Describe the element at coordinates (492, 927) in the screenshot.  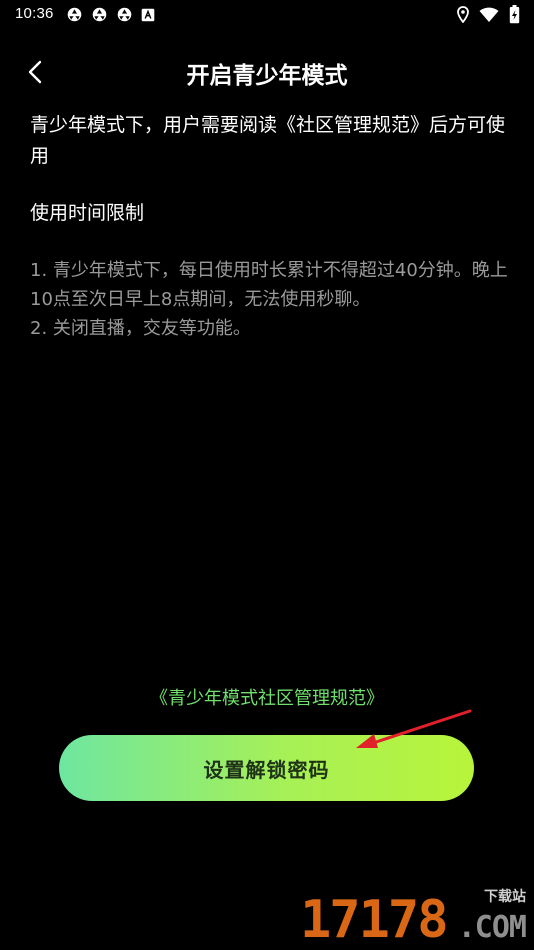
I see `watermark-domain: .COM` at that location.